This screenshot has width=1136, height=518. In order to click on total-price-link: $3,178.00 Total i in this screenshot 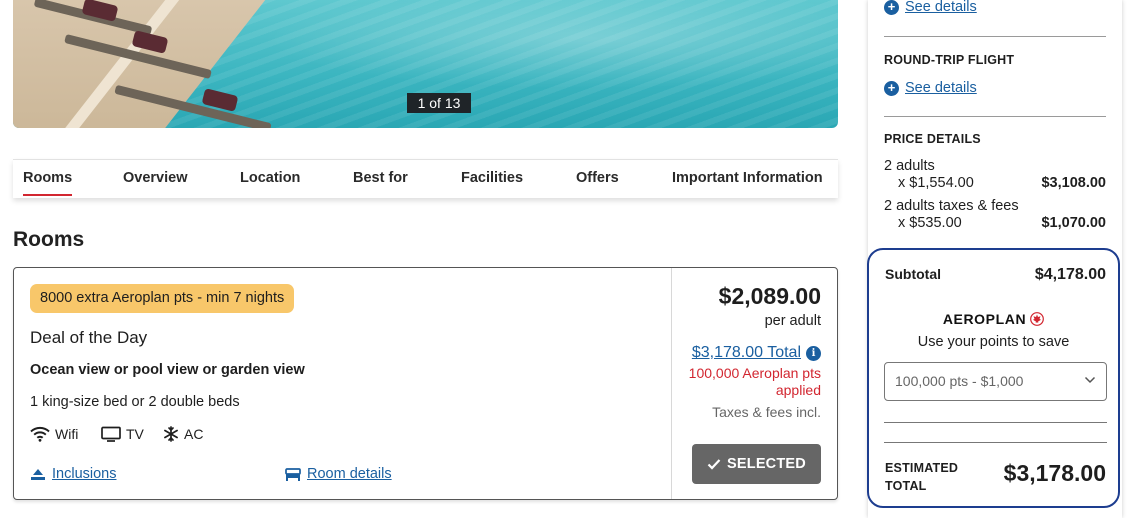, I will do `click(756, 353)`.